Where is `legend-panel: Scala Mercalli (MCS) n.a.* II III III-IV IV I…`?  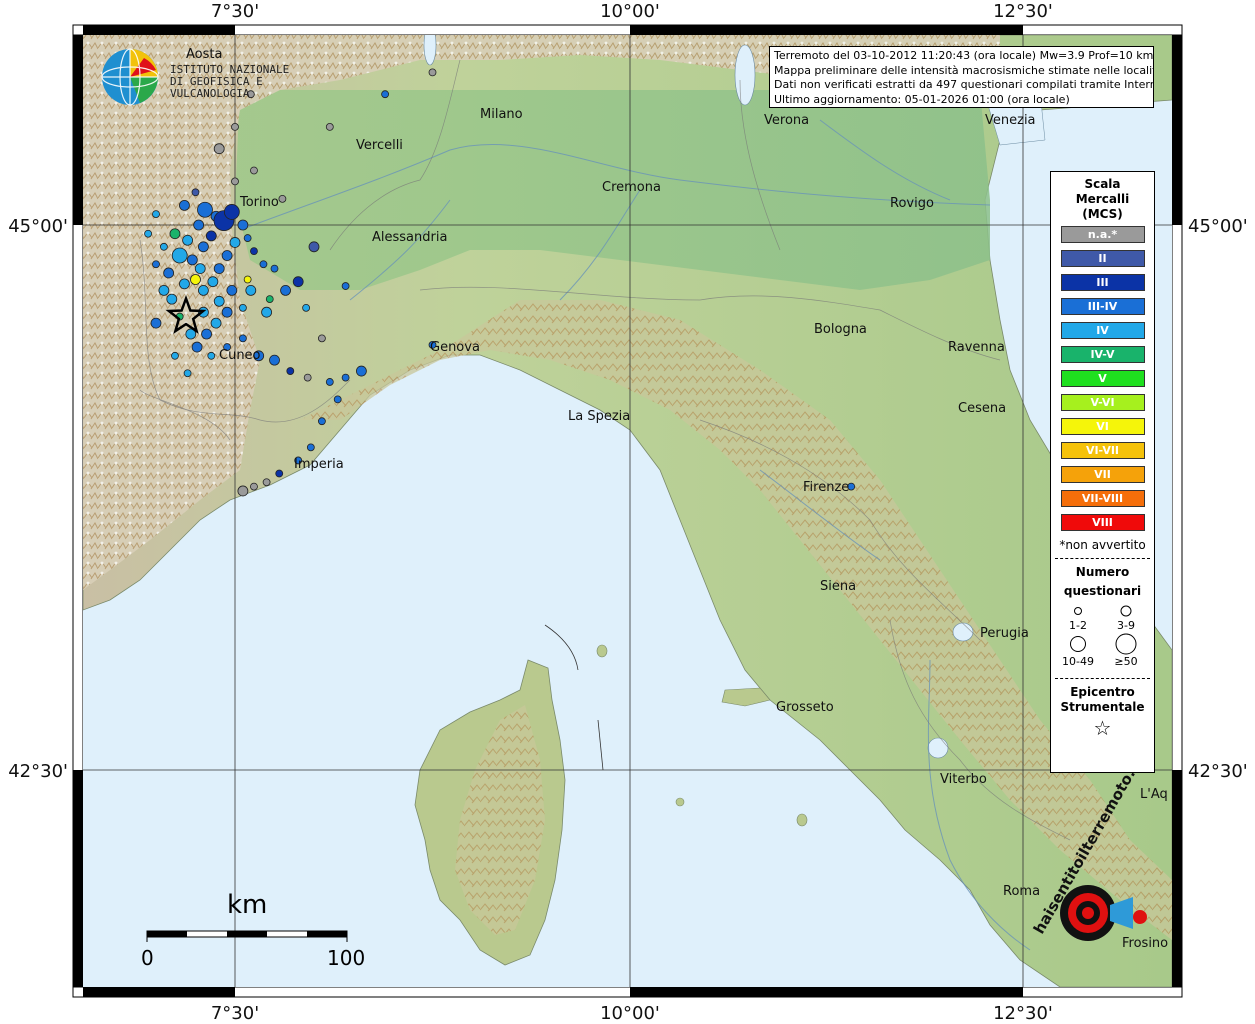
legend-panel: Scala Mercalli (MCS) n.a.* II III III-IV IV I… is located at coordinates (1102, 472).